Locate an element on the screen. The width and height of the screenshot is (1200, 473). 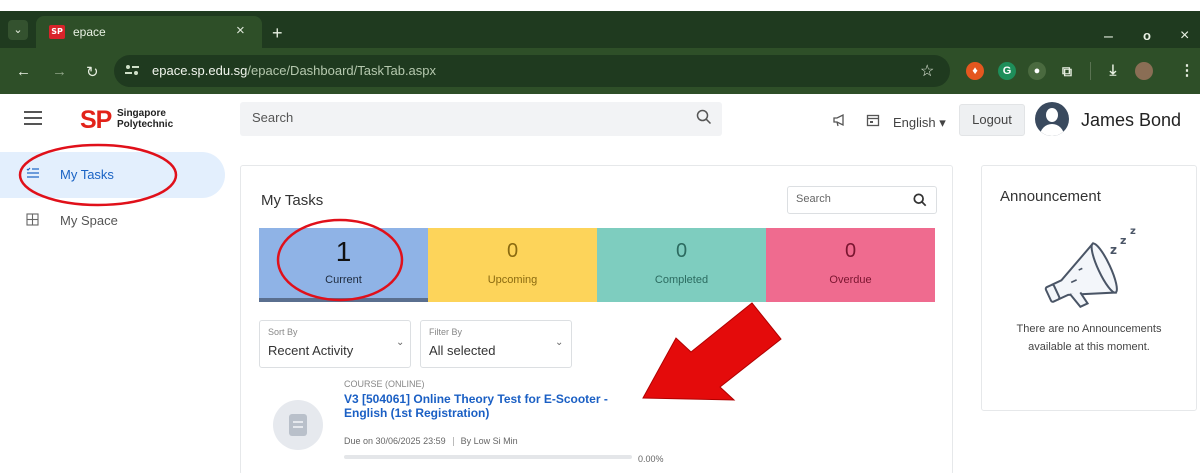
tab-search-chevron-icon: ⌄ is located at coordinates (18, 30).